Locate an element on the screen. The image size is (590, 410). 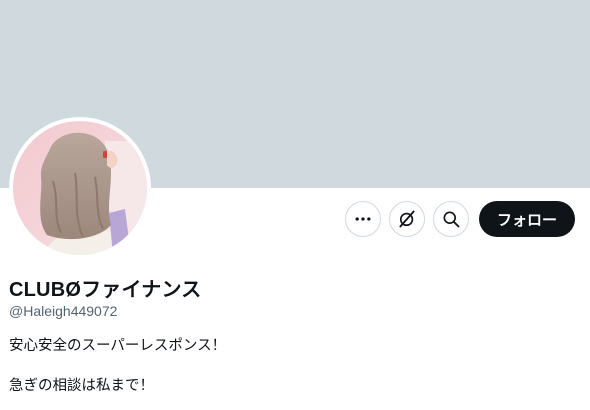
search-button is located at coordinates (450, 219).